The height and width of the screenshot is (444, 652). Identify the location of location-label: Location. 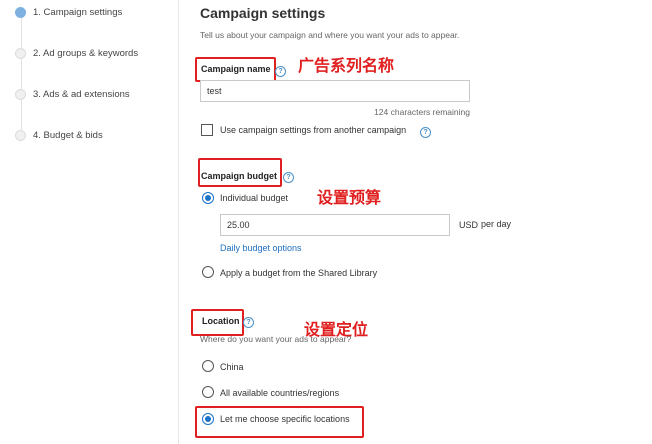
(221, 321).